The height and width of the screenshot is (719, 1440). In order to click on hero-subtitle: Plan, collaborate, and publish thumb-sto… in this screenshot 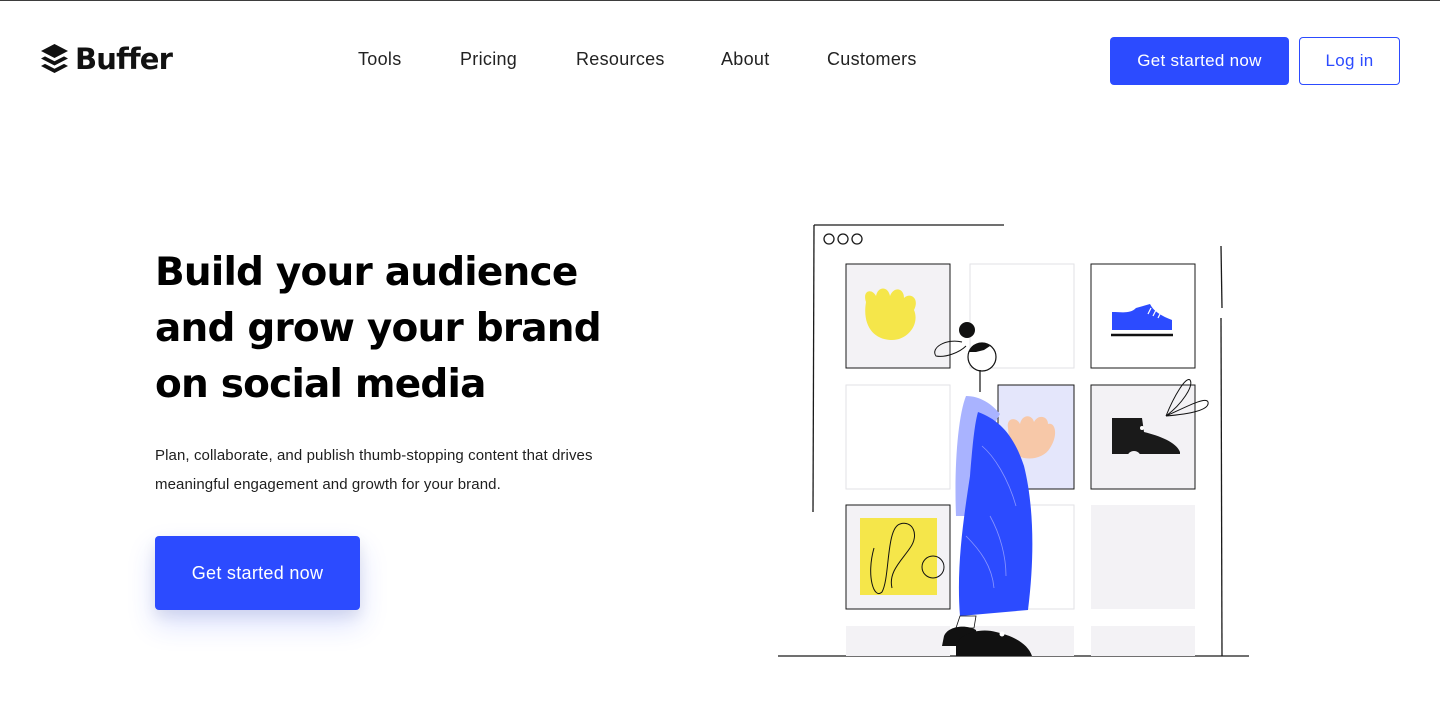, I will do `click(374, 470)`.